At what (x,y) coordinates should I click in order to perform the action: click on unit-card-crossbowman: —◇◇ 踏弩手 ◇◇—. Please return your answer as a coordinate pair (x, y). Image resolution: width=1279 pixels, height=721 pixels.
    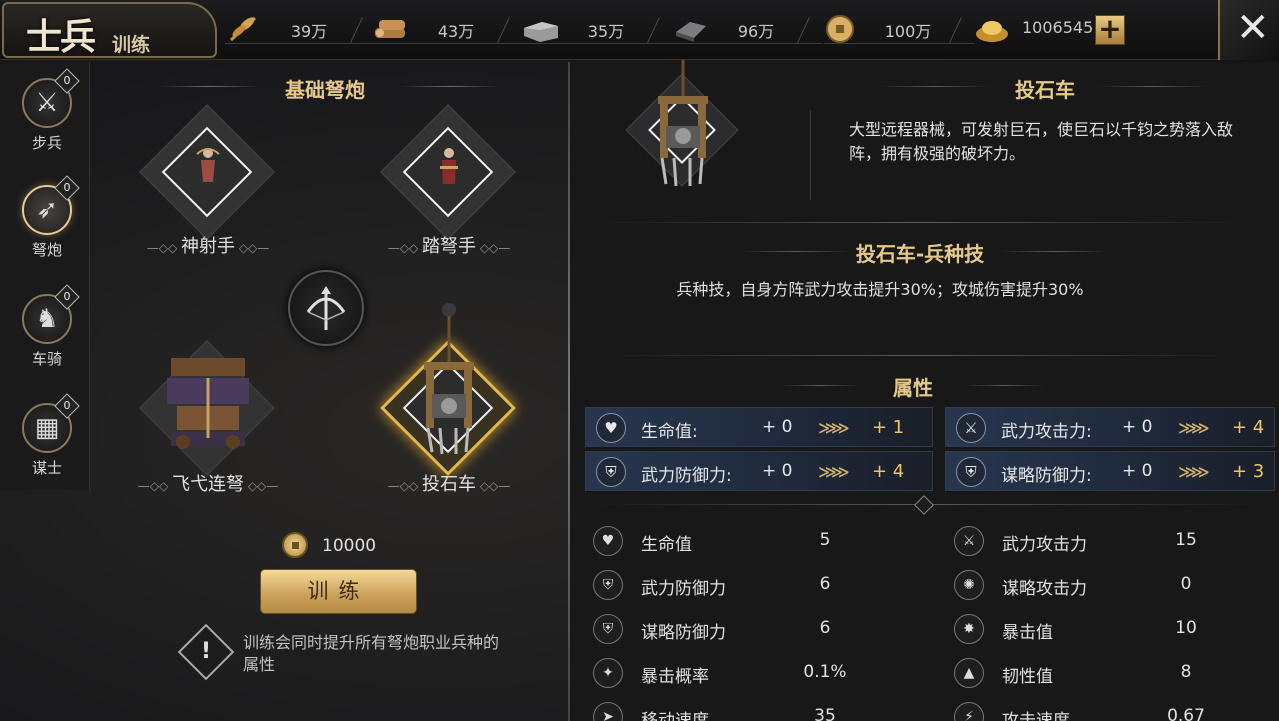
    Looking at the image, I should click on (449, 180).